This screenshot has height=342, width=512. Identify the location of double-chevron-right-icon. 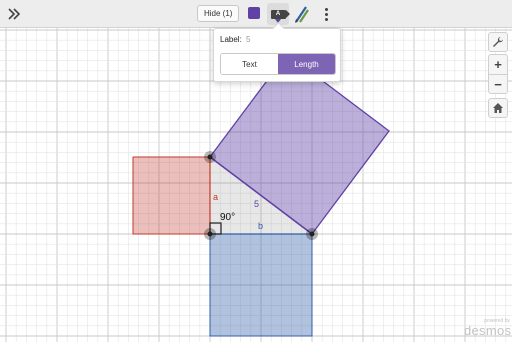
(14, 14).